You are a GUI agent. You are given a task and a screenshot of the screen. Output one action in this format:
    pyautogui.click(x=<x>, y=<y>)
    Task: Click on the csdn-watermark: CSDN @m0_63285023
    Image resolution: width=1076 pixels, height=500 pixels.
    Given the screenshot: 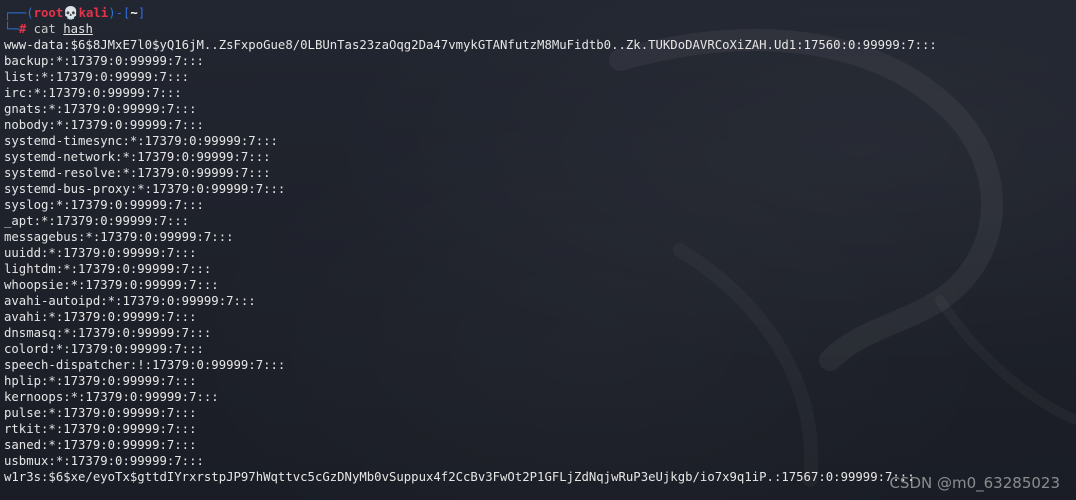 What is the action you would take?
    pyautogui.click(x=974, y=483)
    